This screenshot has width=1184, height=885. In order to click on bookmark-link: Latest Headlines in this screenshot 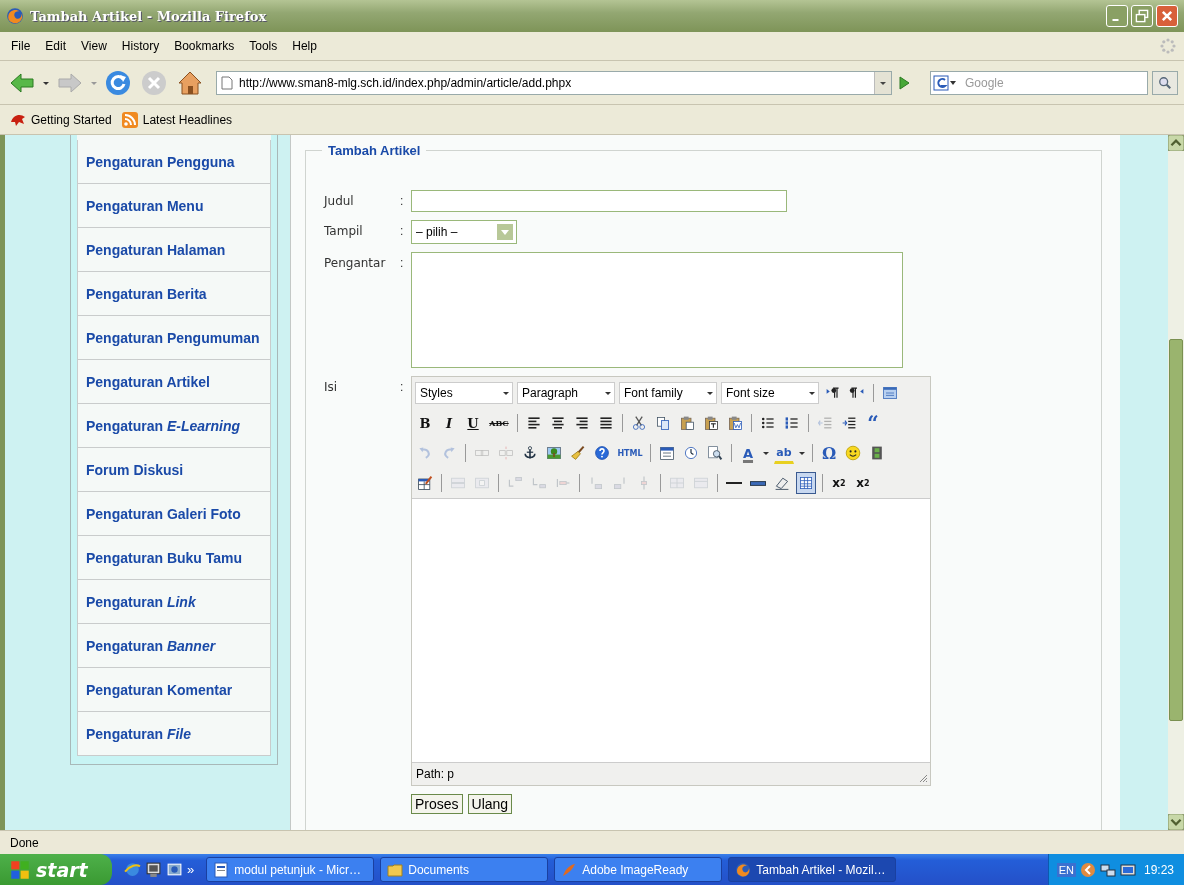, I will do `click(177, 119)`.